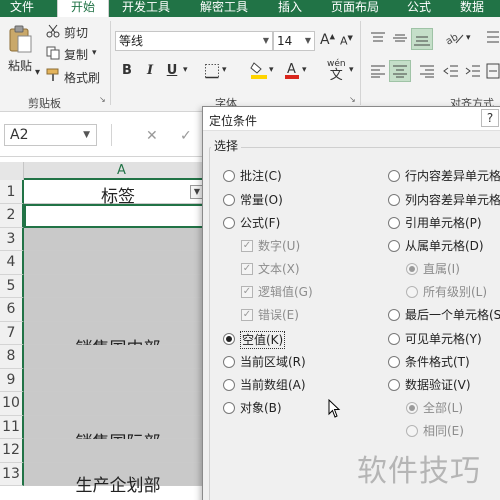  What do you see at coordinates (12, 171) in the screenshot?
I see `select-all-corner` at bounding box center [12, 171].